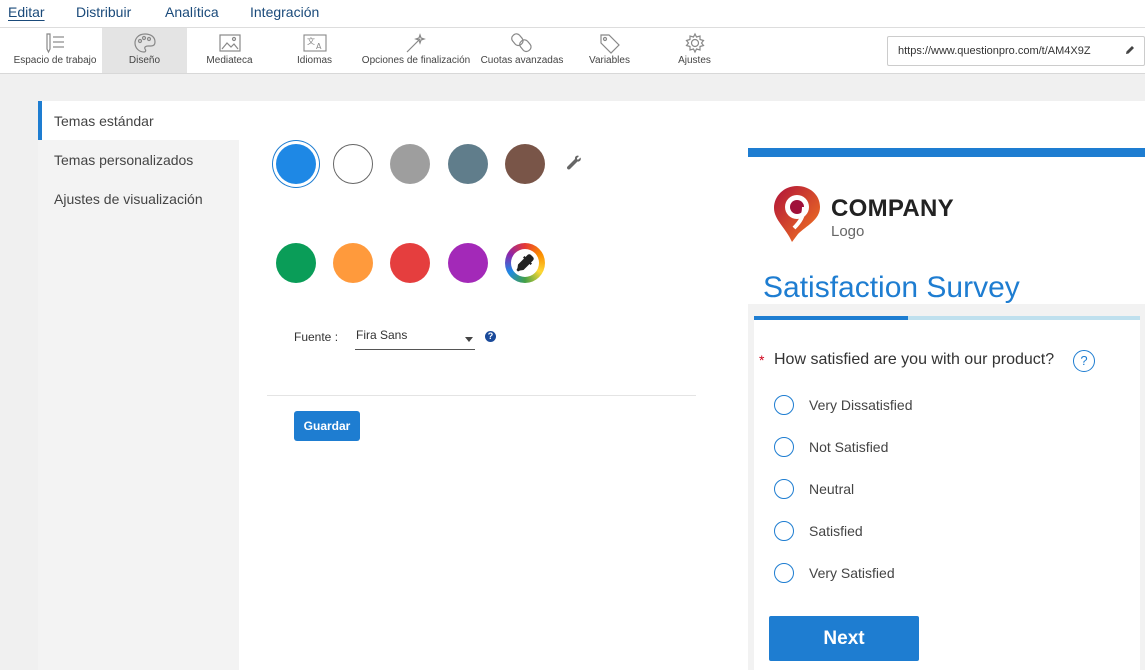  Describe the element at coordinates (416, 60) in the screenshot. I see `toolbar-label: Opciones de finalización` at that location.